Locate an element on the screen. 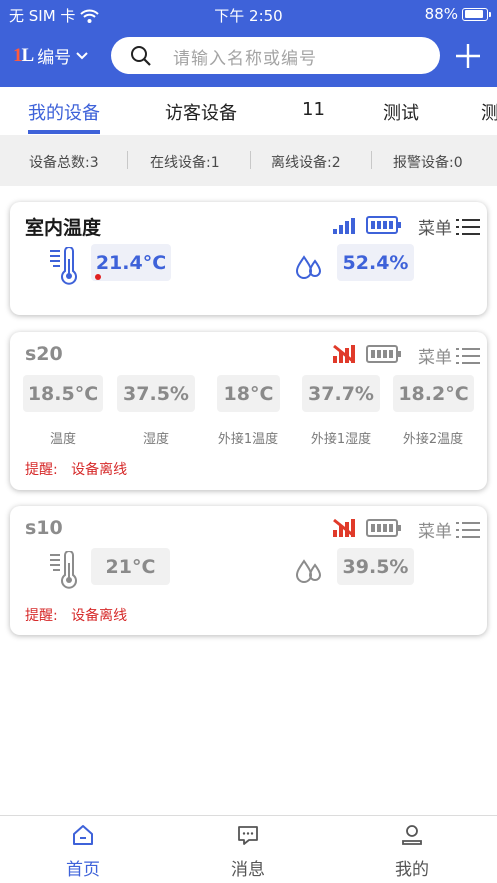 The width and height of the screenshot is (497, 883). tab-partial: 测 is located at coordinates (489, 112).